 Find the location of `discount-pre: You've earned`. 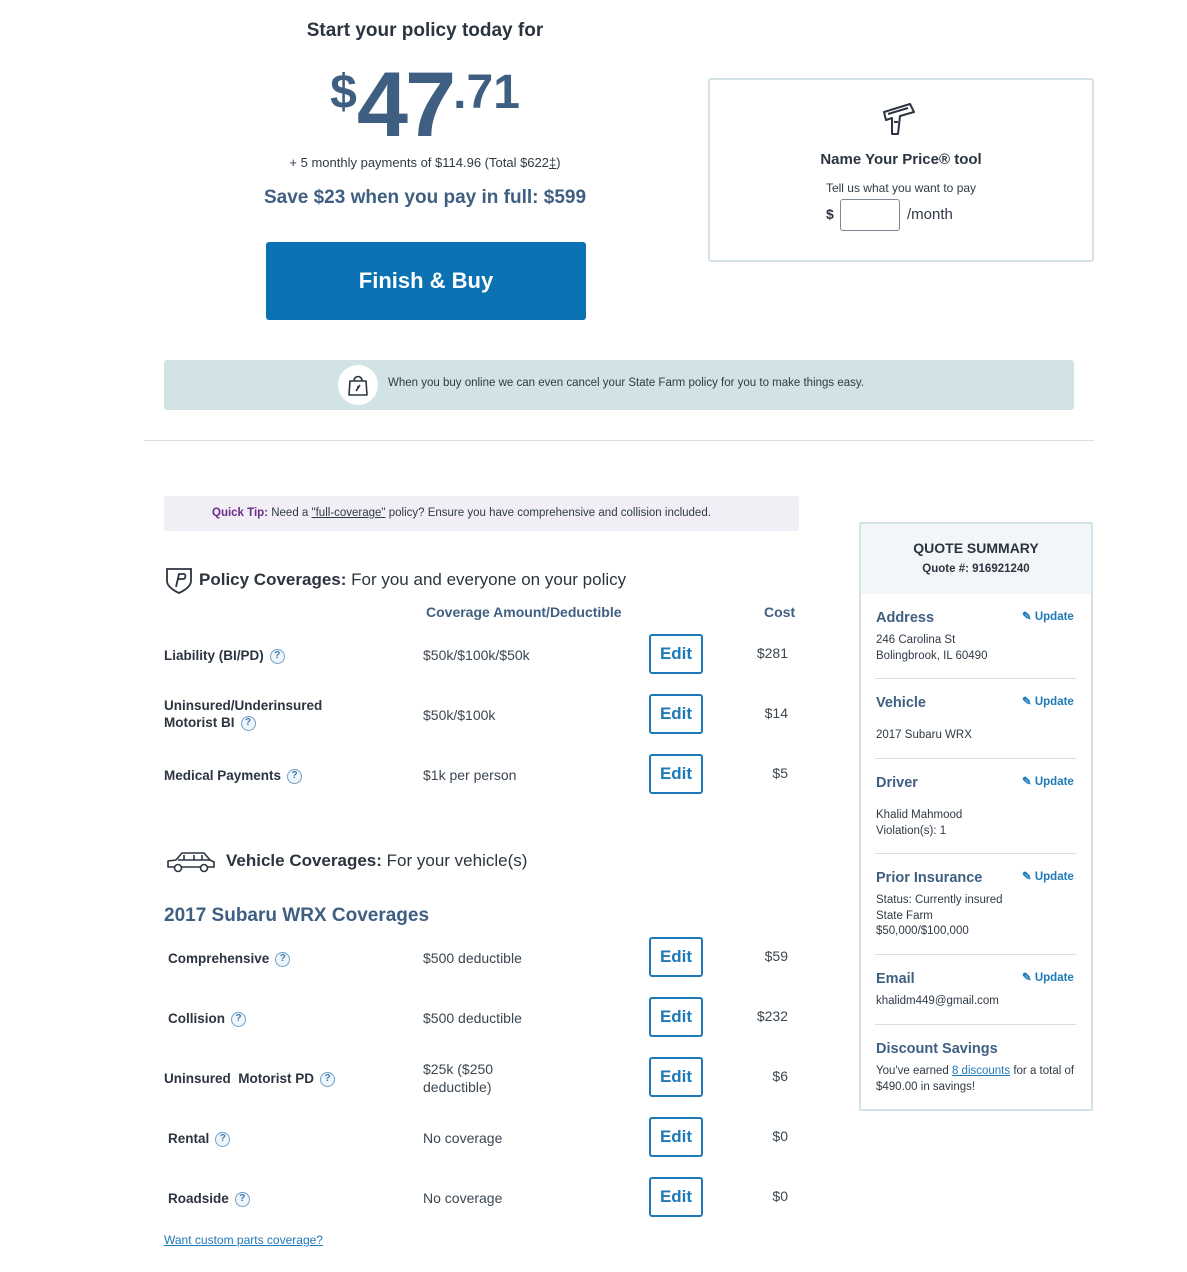

discount-pre: You've earned is located at coordinates (914, 1071).